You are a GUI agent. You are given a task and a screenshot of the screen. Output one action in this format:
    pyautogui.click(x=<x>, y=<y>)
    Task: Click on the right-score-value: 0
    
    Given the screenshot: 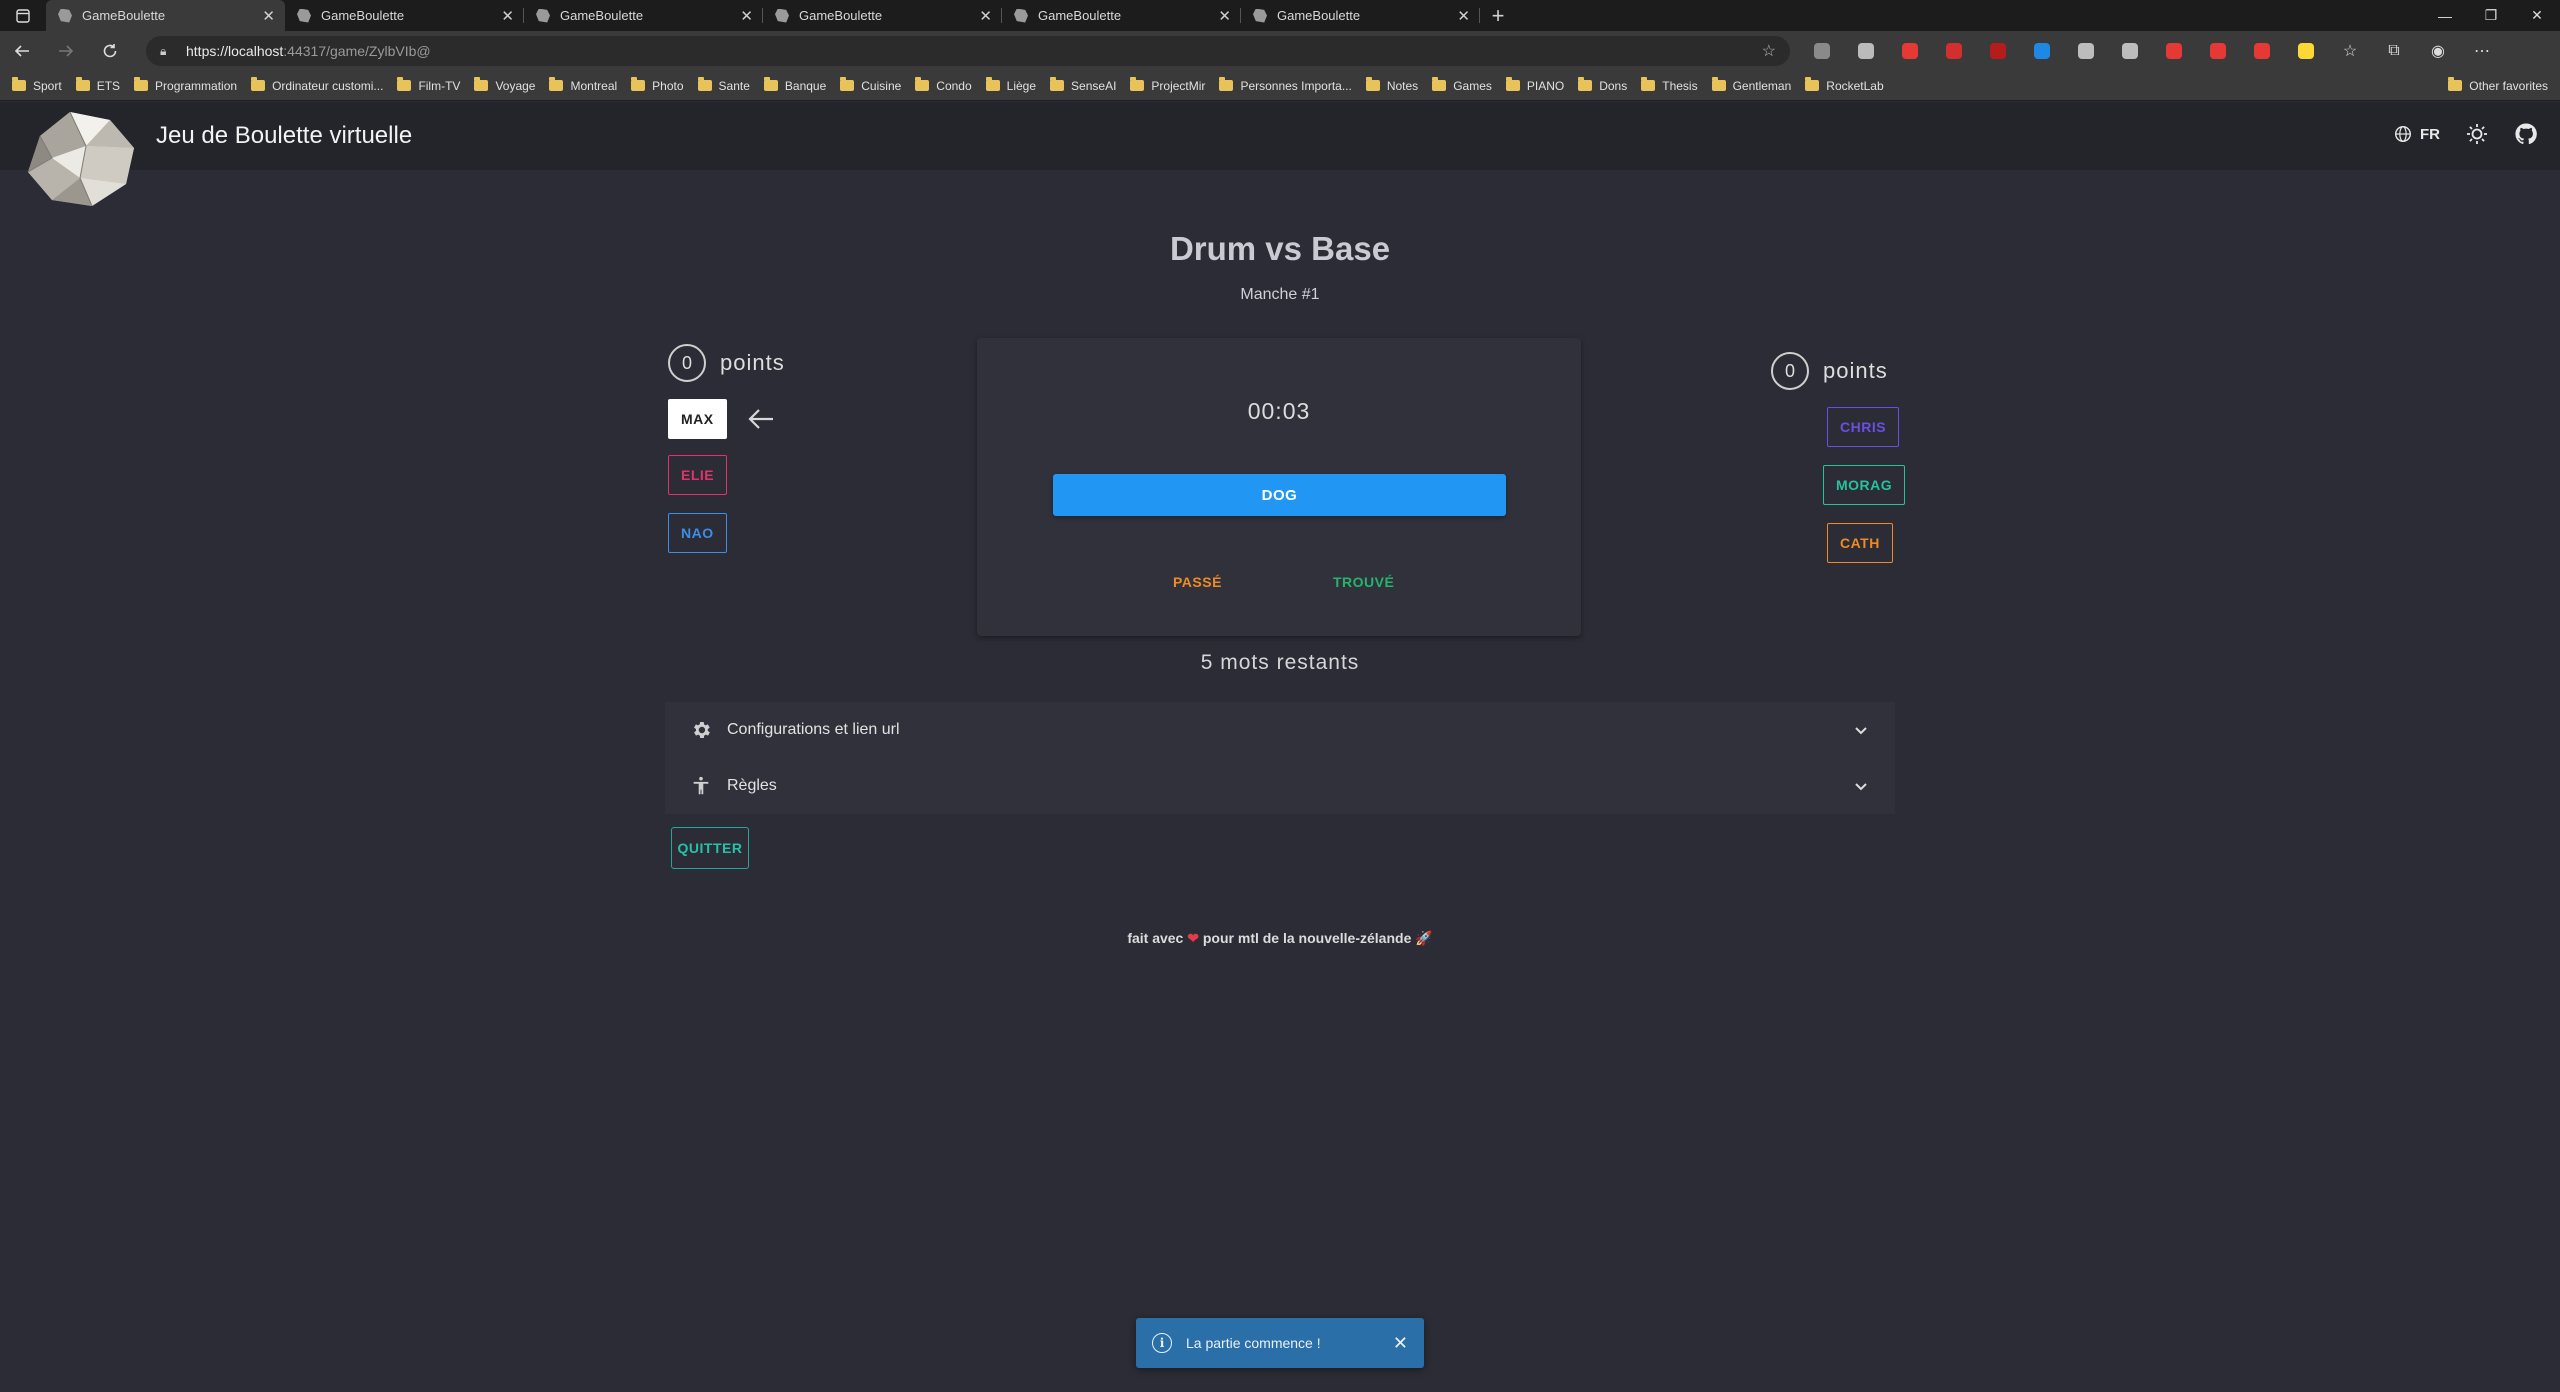 What is the action you would take?
    pyautogui.click(x=1790, y=371)
    